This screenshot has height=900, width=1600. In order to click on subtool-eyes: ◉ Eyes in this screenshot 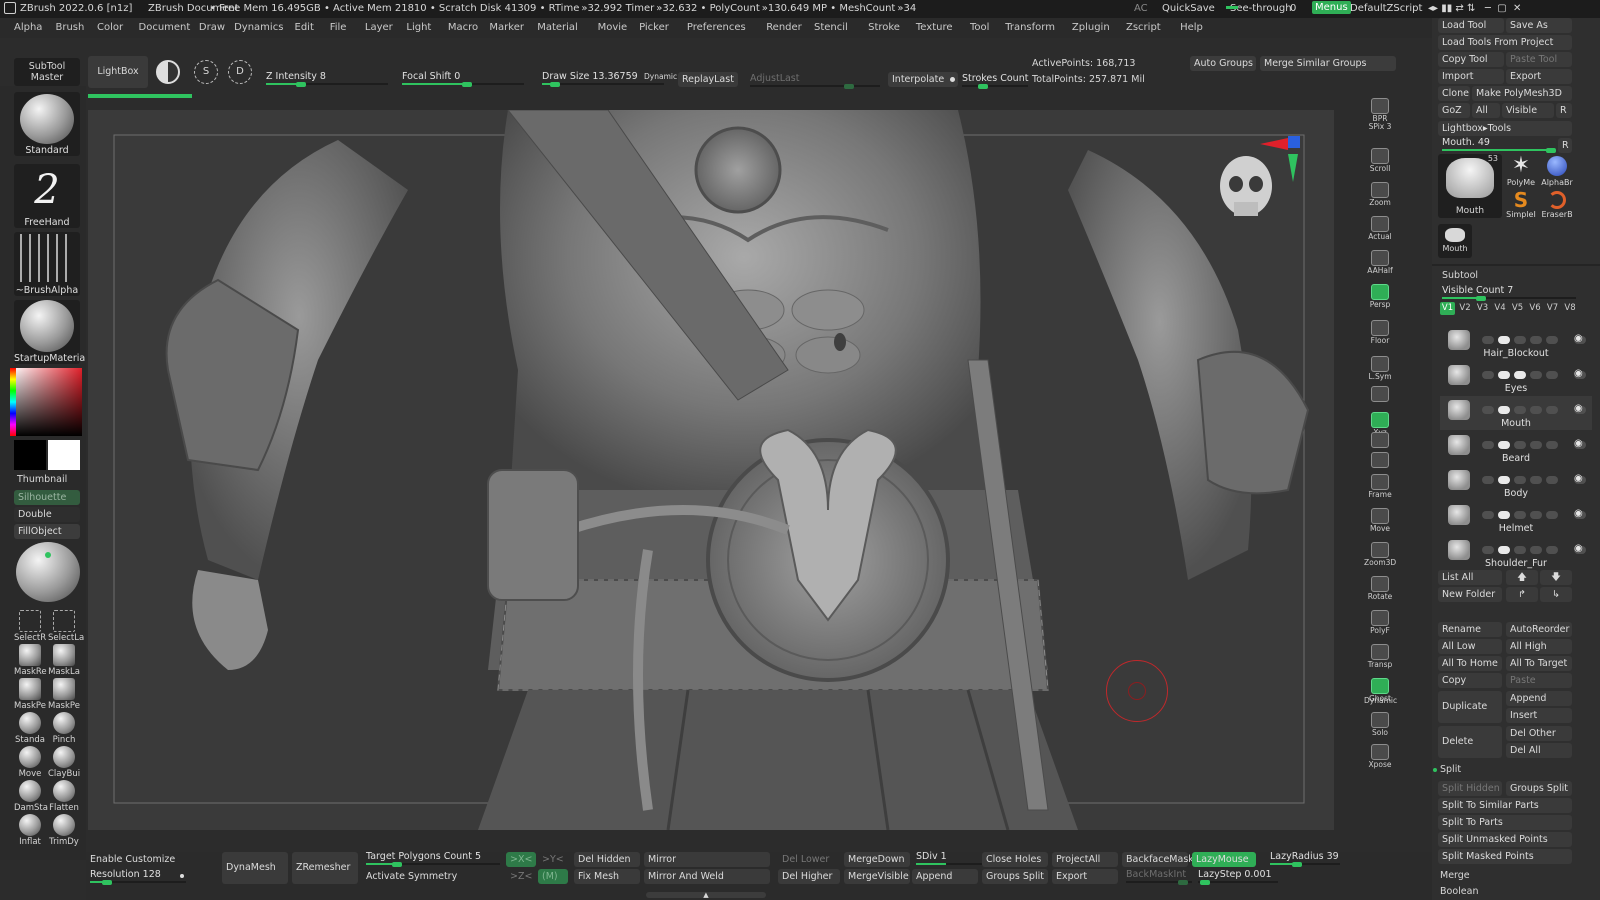, I will do `click(1516, 378)`.